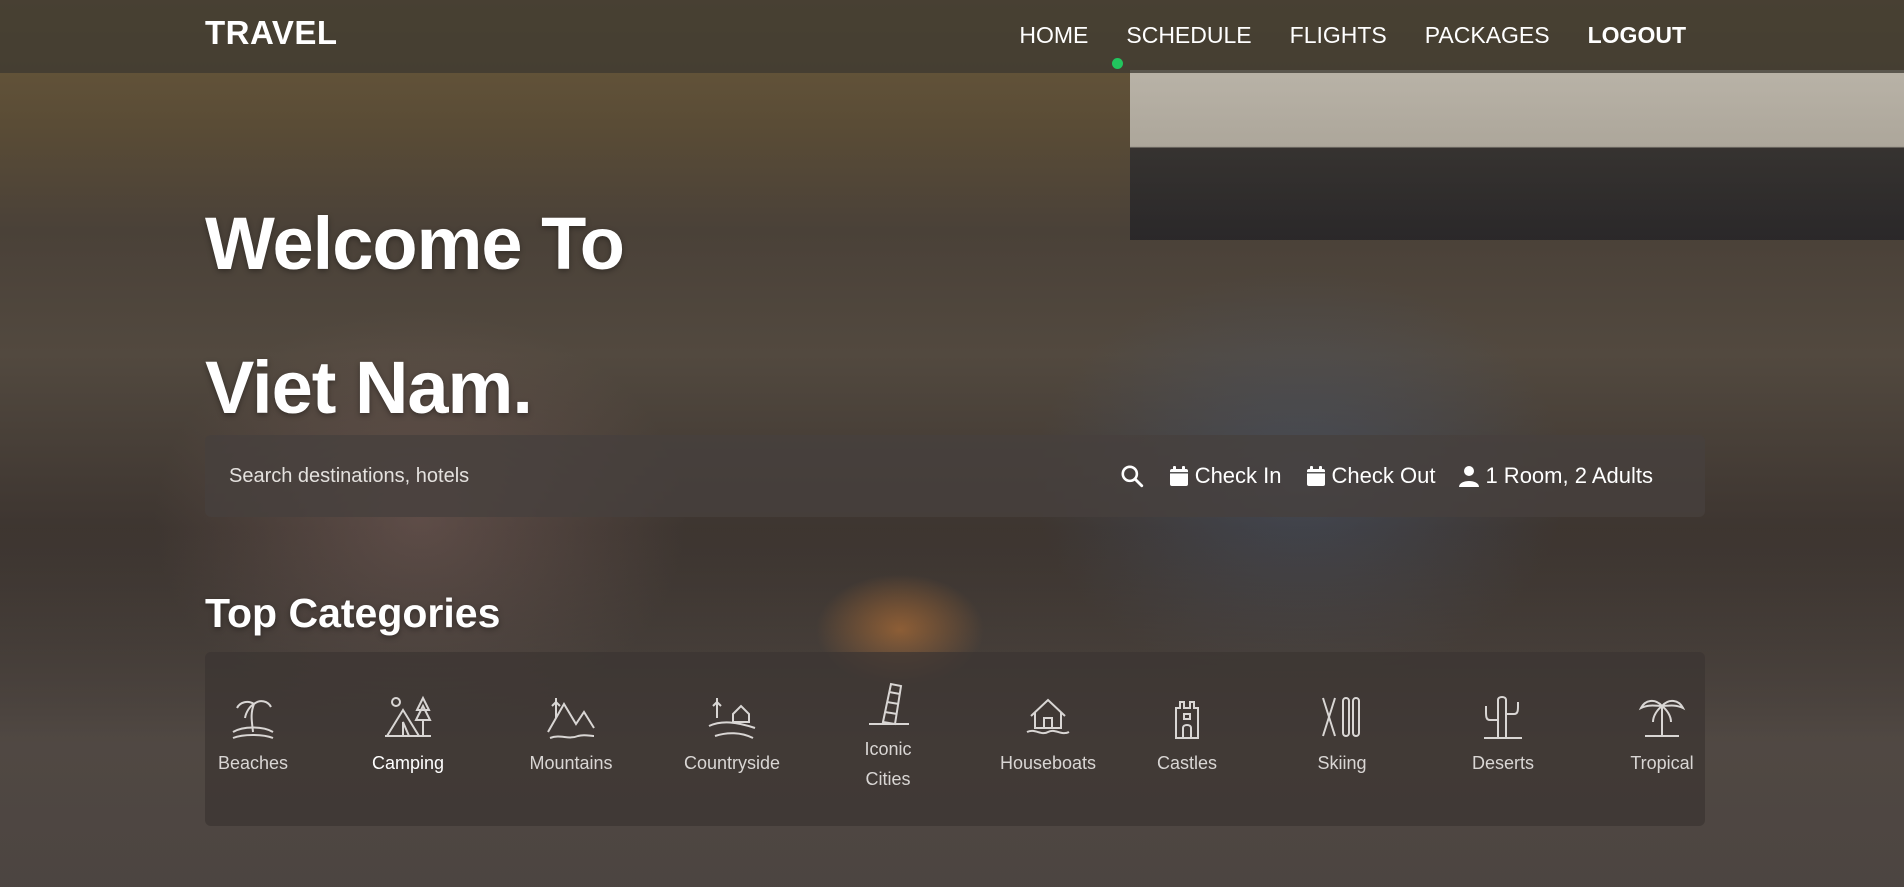 This screenshot has width=1904, height=887. I want to click on category-deserts: Deserts, so click(1503, 735).